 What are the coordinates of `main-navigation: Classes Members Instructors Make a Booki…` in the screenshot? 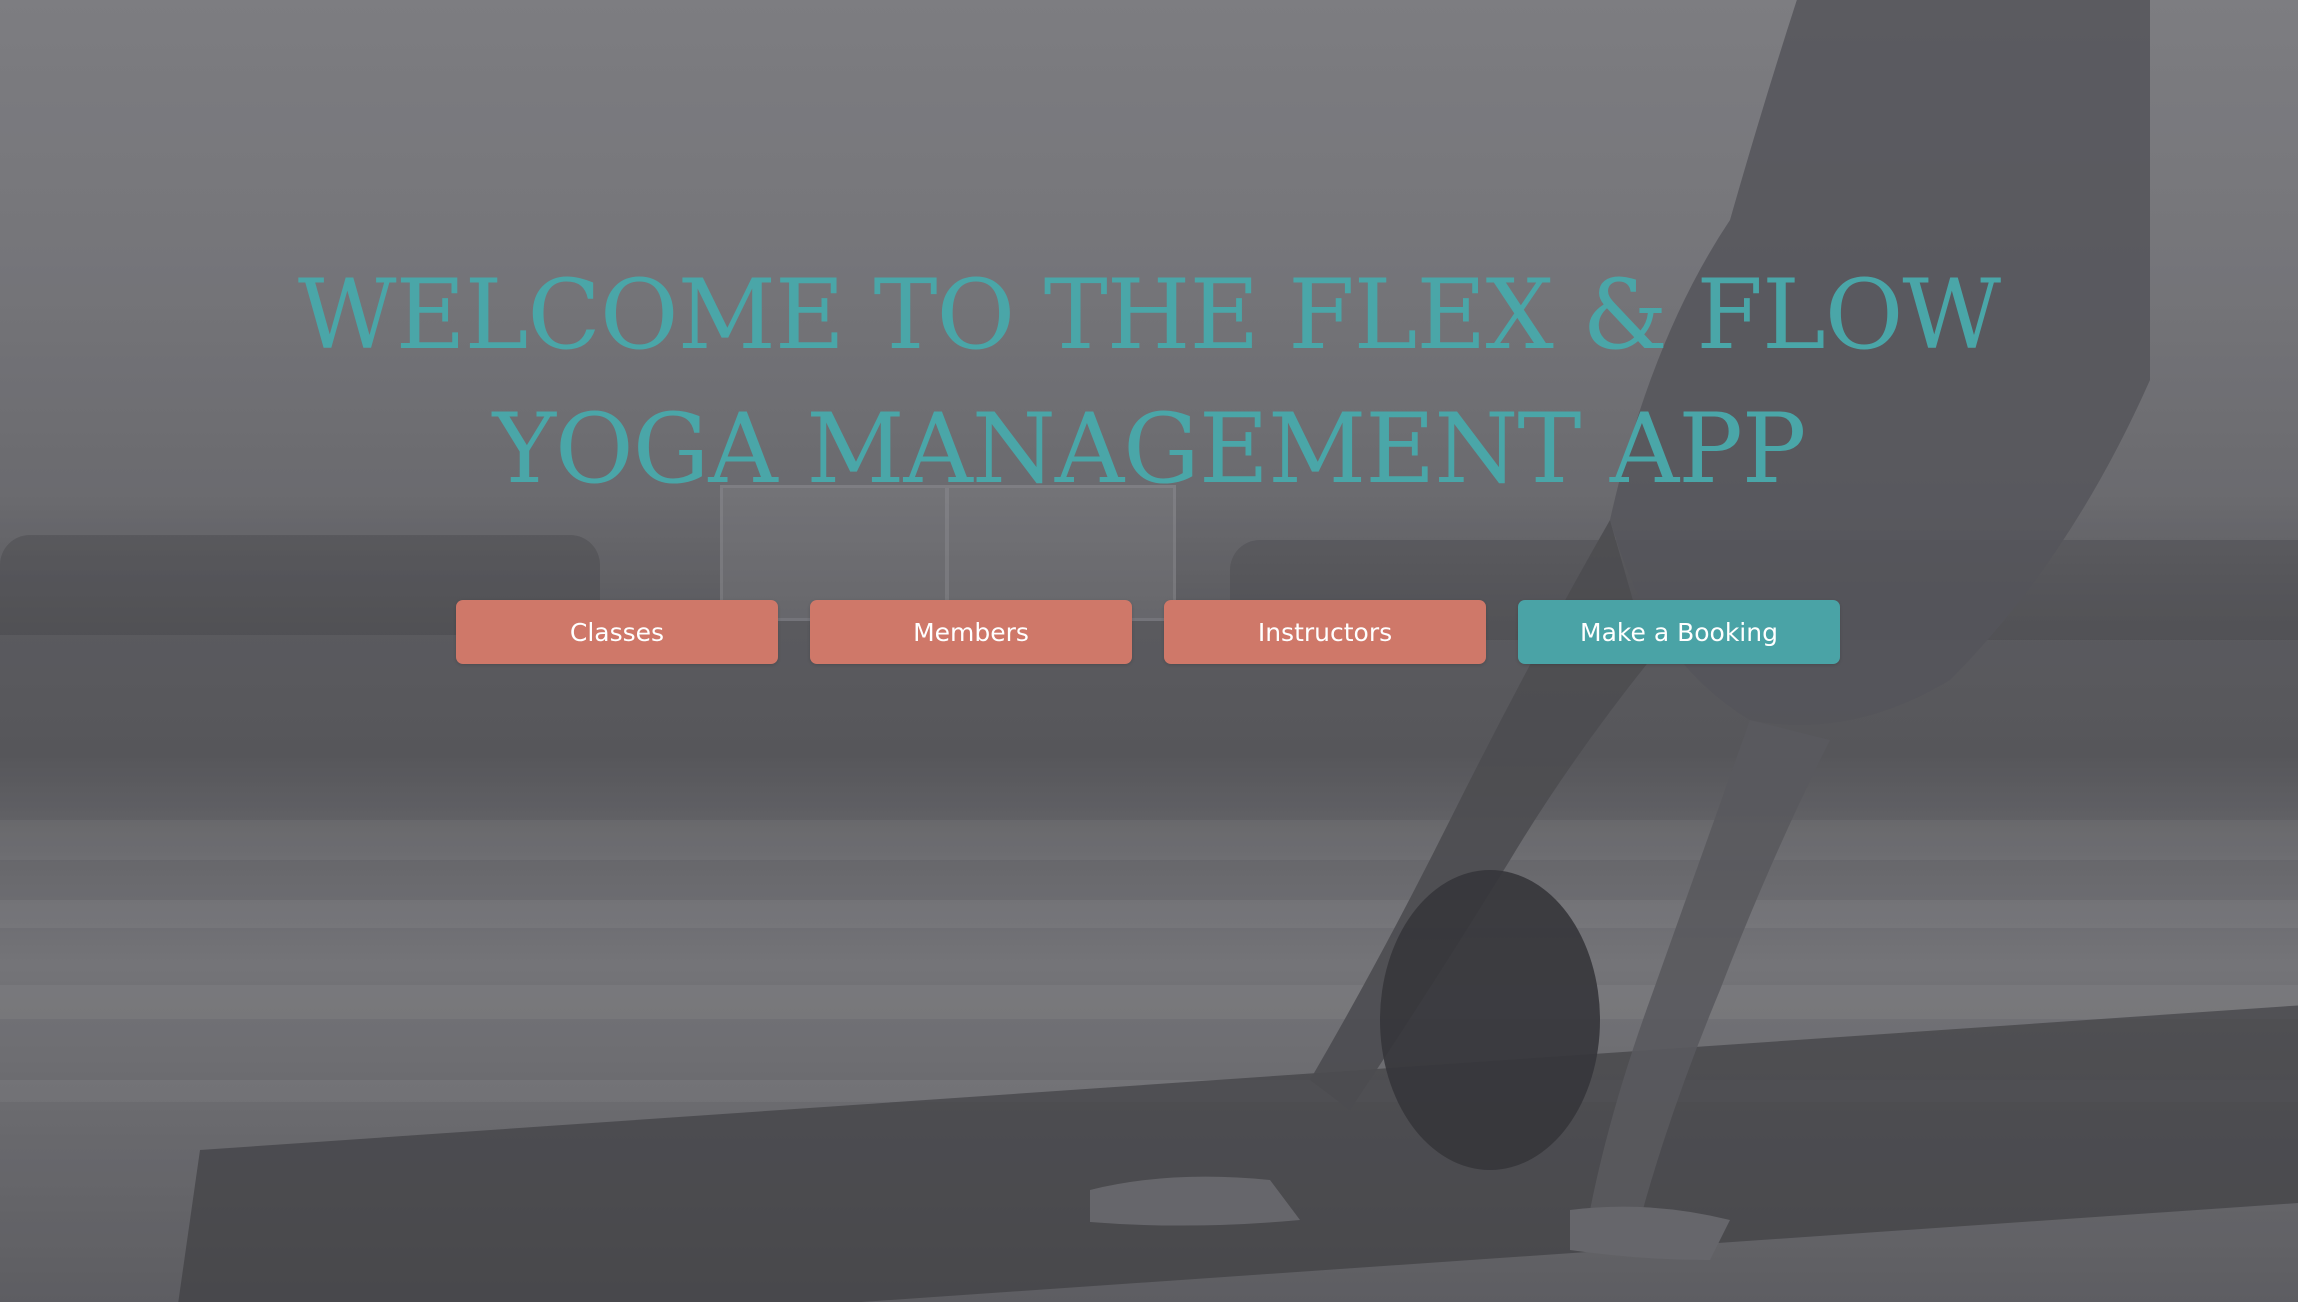 It's located at (1148, 632).